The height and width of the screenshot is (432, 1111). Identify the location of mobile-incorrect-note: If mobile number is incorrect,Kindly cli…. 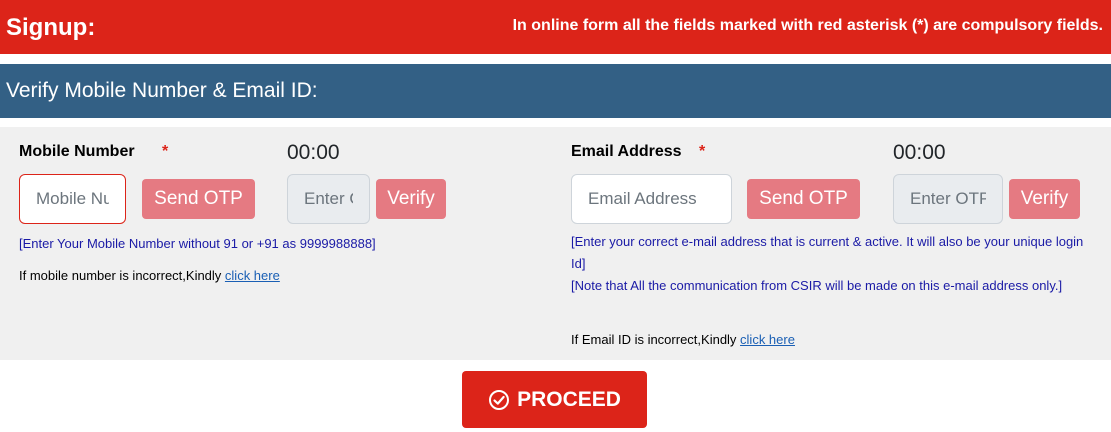
(149, 275).